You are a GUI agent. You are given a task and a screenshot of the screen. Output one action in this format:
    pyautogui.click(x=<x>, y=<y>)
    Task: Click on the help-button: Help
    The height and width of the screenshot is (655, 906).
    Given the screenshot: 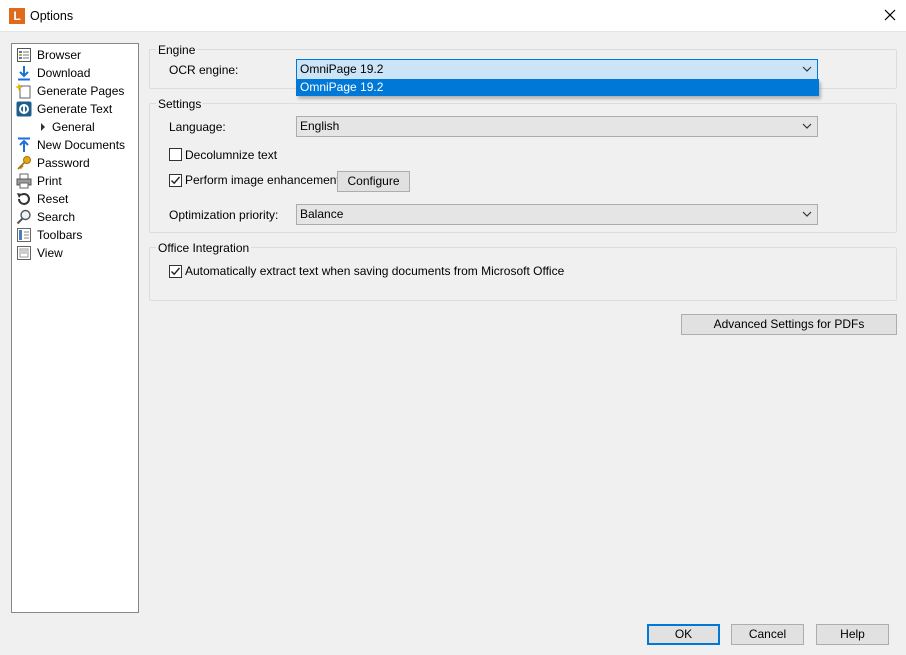 What is the action you would take?
    pyautogui.click(x=852, y=634)
    